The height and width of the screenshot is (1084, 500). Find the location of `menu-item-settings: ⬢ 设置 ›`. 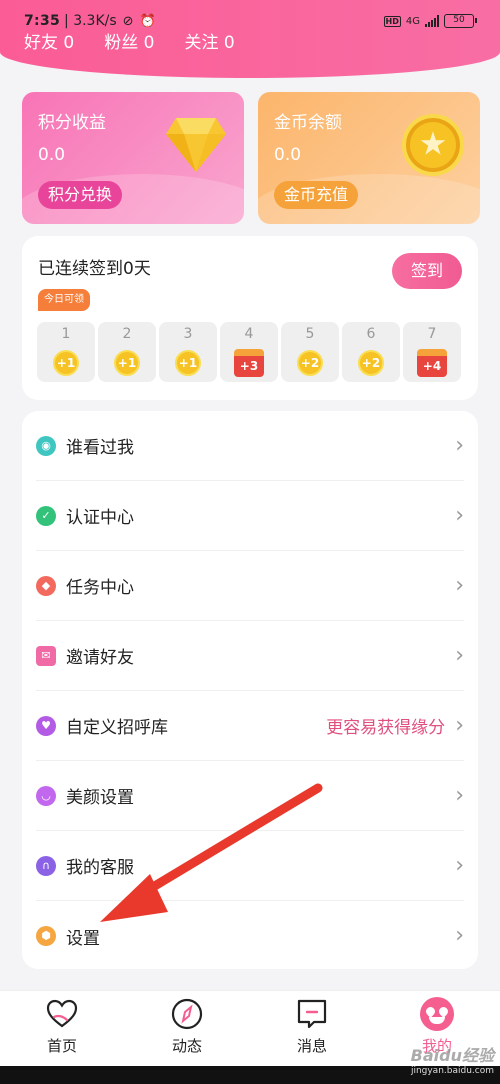

menu-item-settings: ⬢ 设置 › is located at coordinates (250, 936).